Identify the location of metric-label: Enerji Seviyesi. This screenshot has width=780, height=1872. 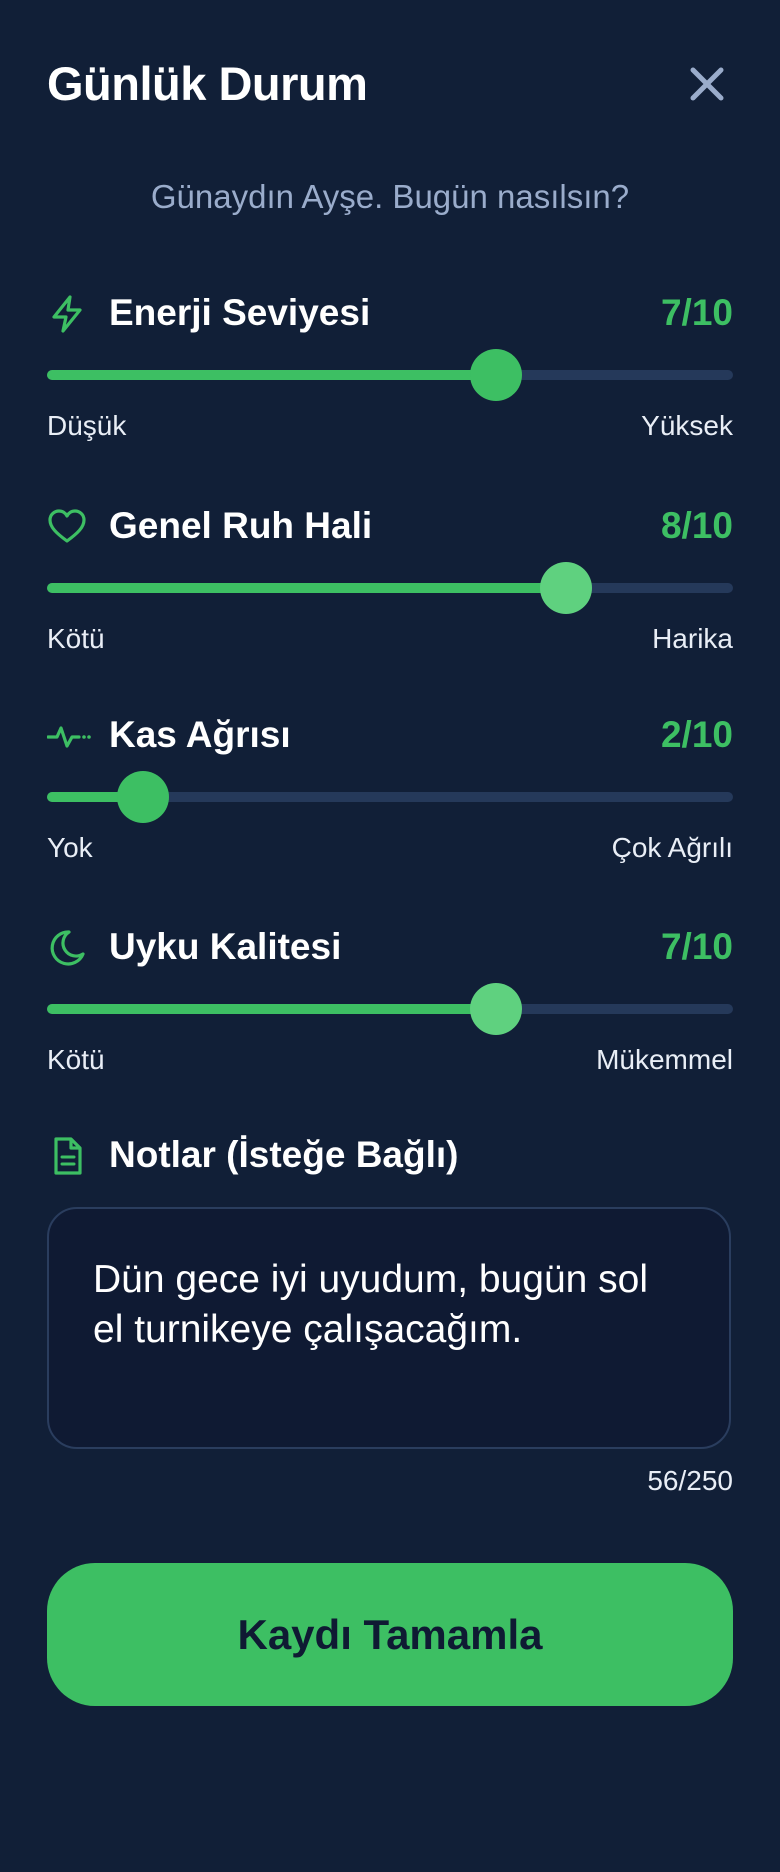
(240, 312).